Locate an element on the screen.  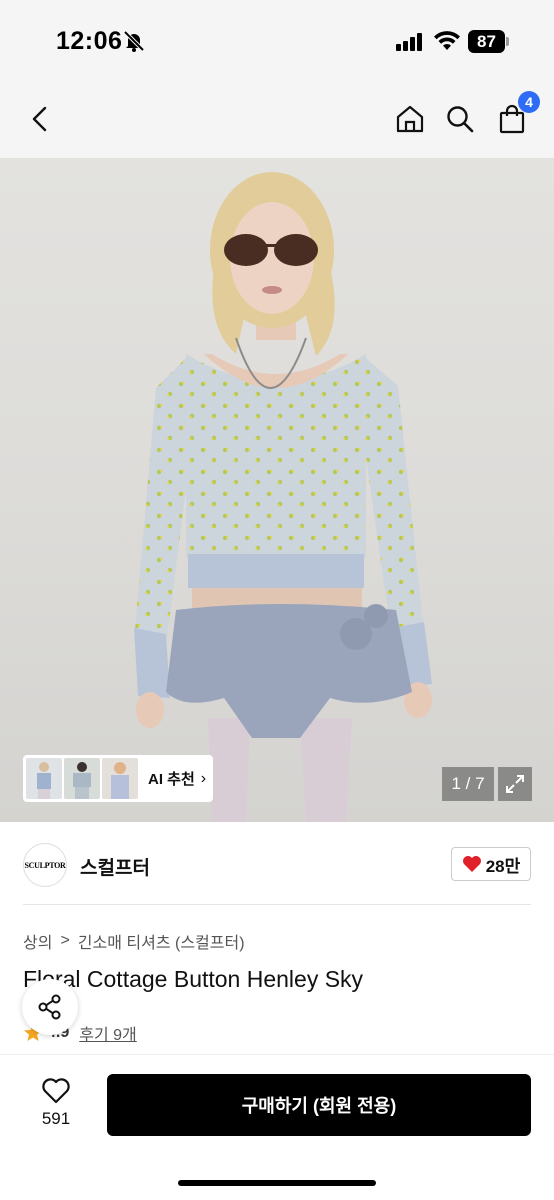
home-indicator is located at coordinates (277, 1183).